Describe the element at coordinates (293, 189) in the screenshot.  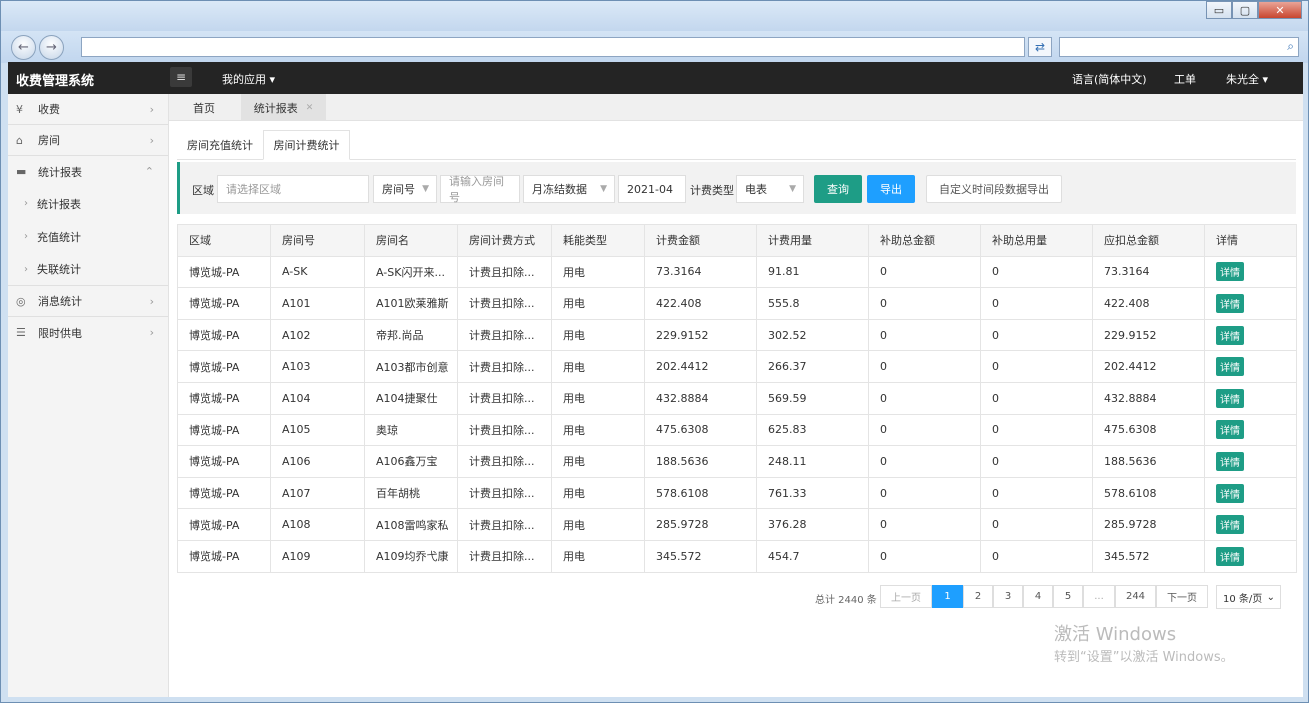
I see `area-select: 请选择区域` at that location.